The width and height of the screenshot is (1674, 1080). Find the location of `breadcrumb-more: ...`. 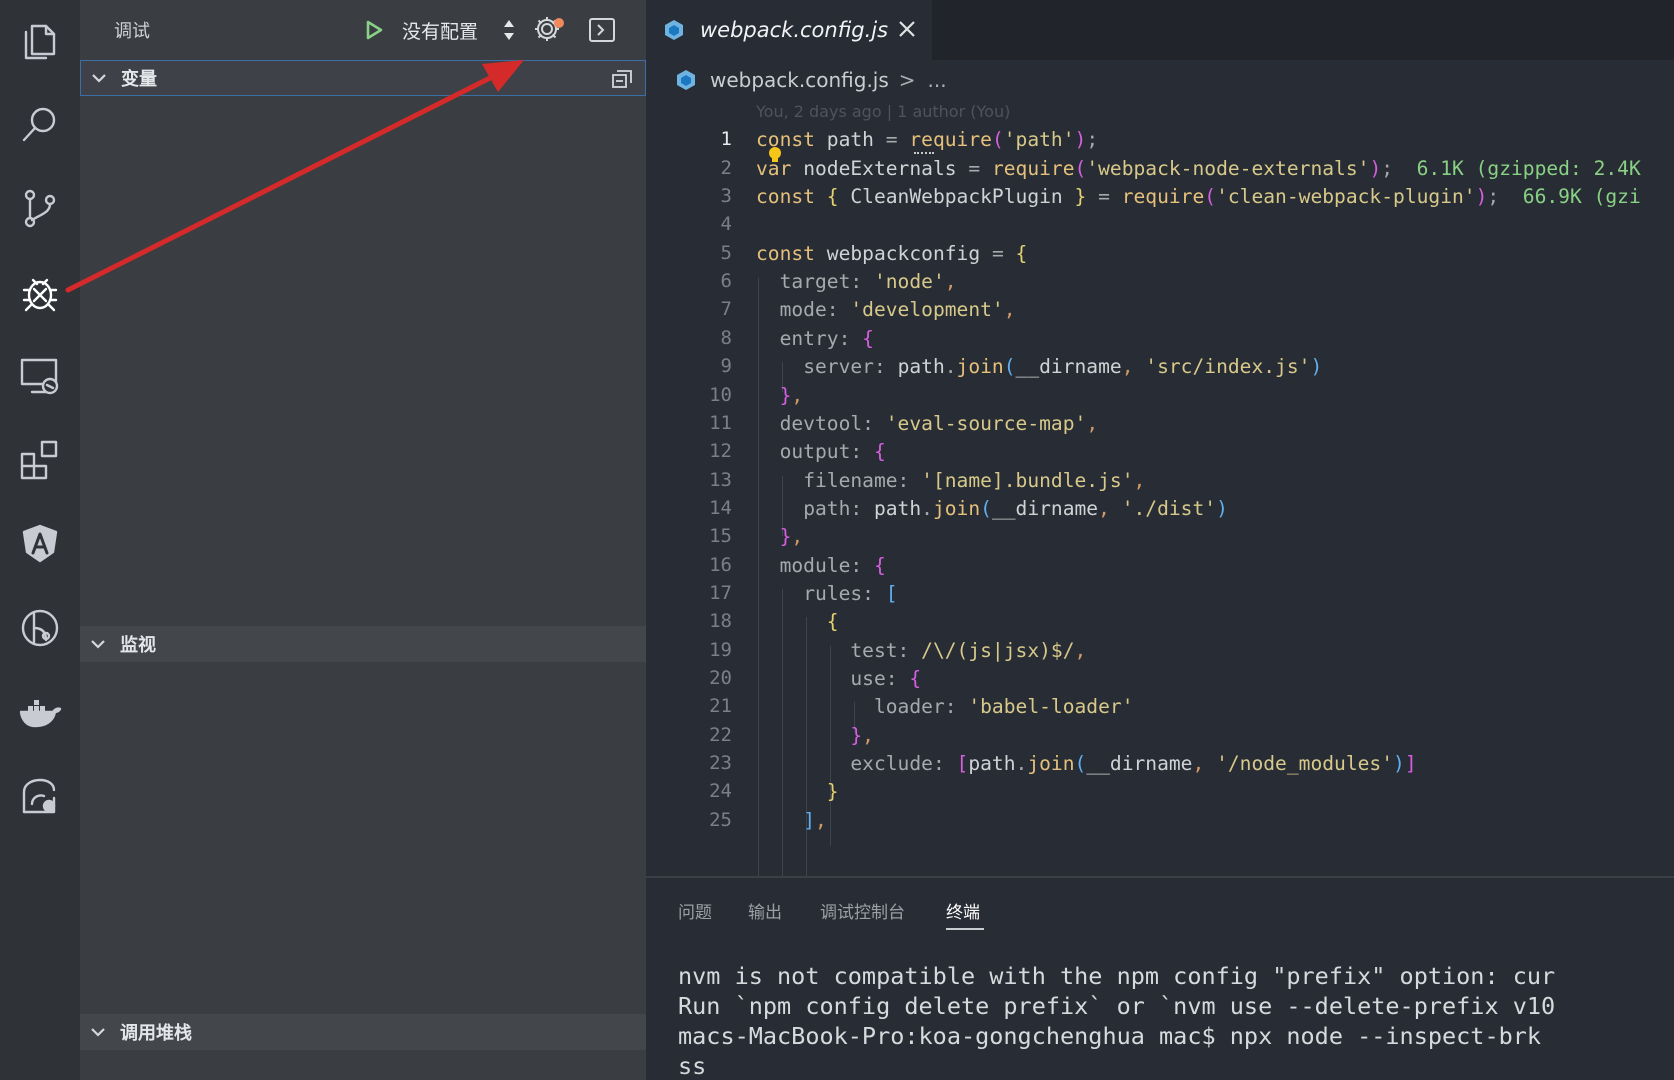

breadcrumb-more: ... is located at coordinates (937, 80).